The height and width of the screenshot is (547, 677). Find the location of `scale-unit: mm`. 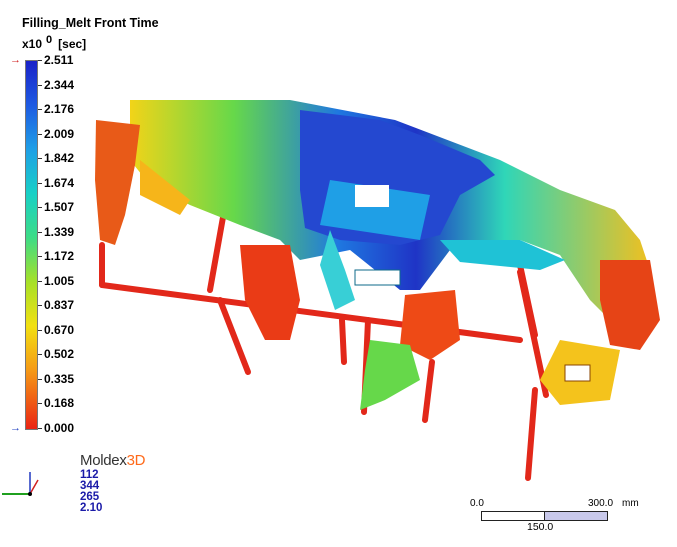

scale-unit: mm is located at coordinates (630, 503).